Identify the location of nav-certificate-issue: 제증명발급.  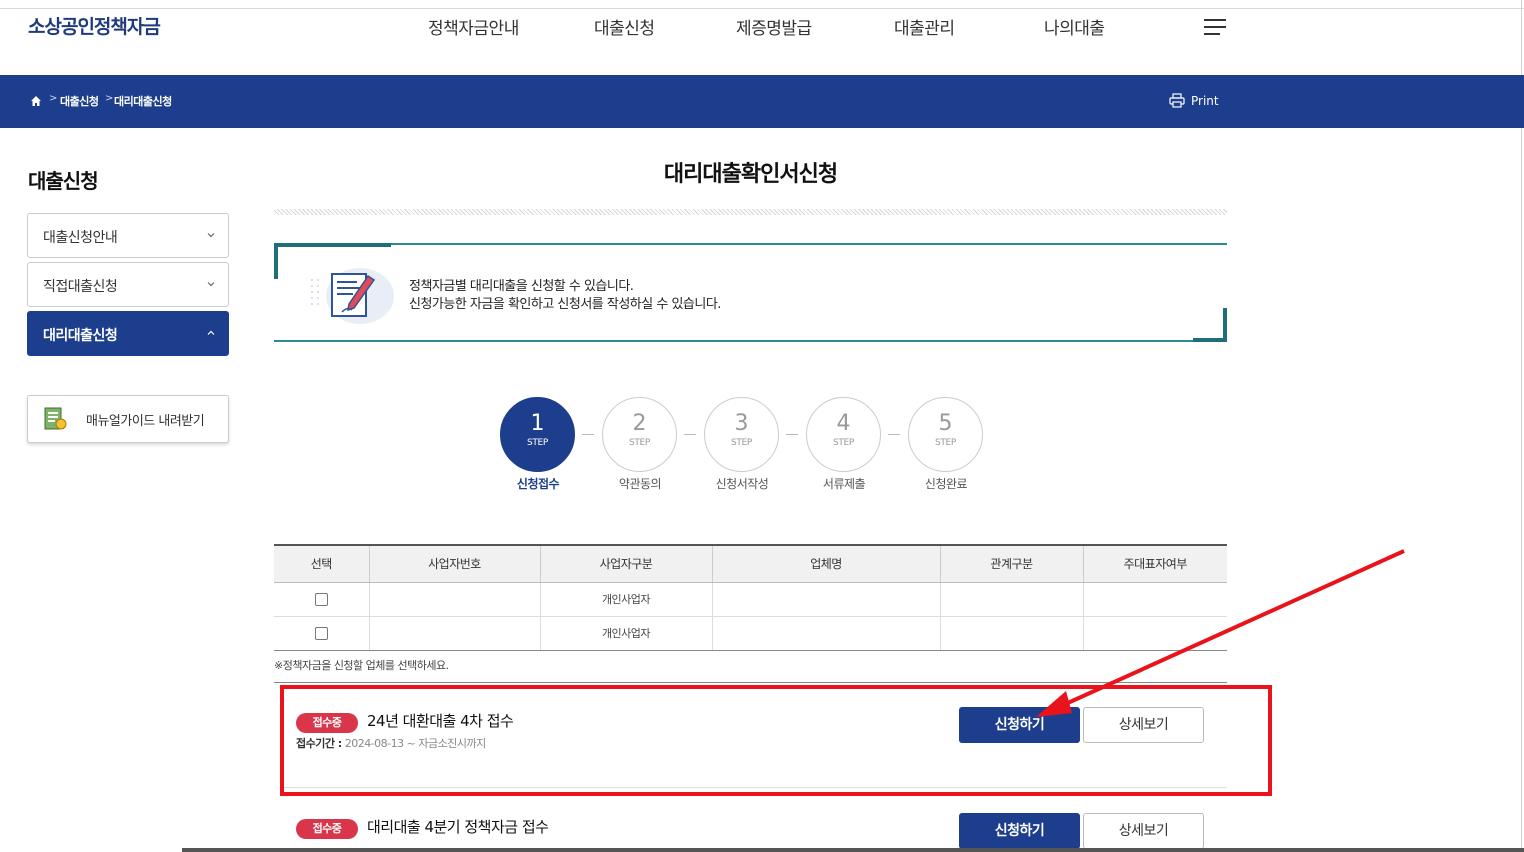
(774, 26).